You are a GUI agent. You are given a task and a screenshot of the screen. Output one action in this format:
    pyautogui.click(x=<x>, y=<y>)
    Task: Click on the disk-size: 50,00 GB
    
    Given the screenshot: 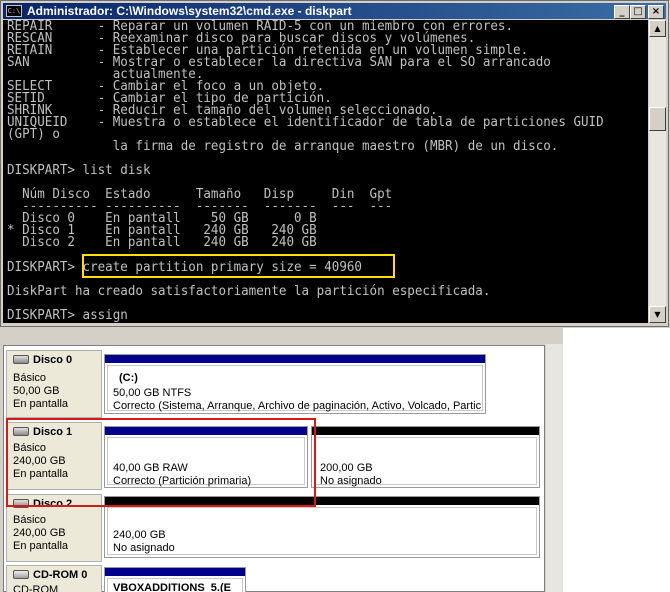 What is the action you would take?
    pyautogui.click(x=36, y=391)
    